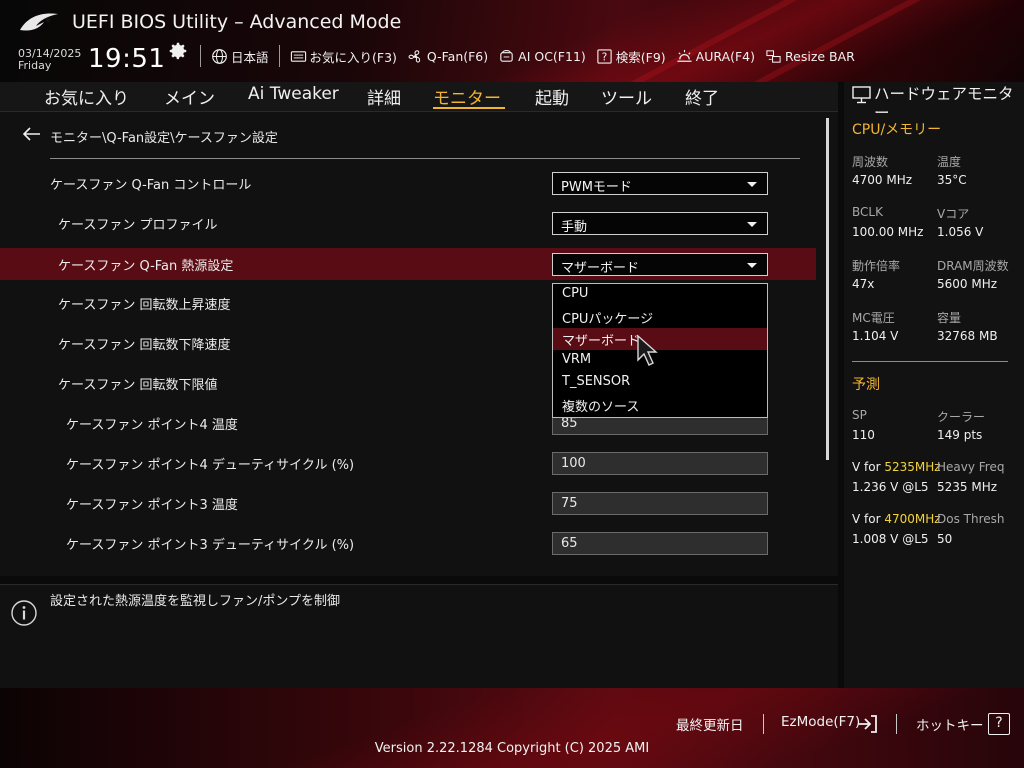 The height and width of the screenshot is (768, 1024). I want to click on v-freq-highlight: 5235MHz, so click(912, 467).